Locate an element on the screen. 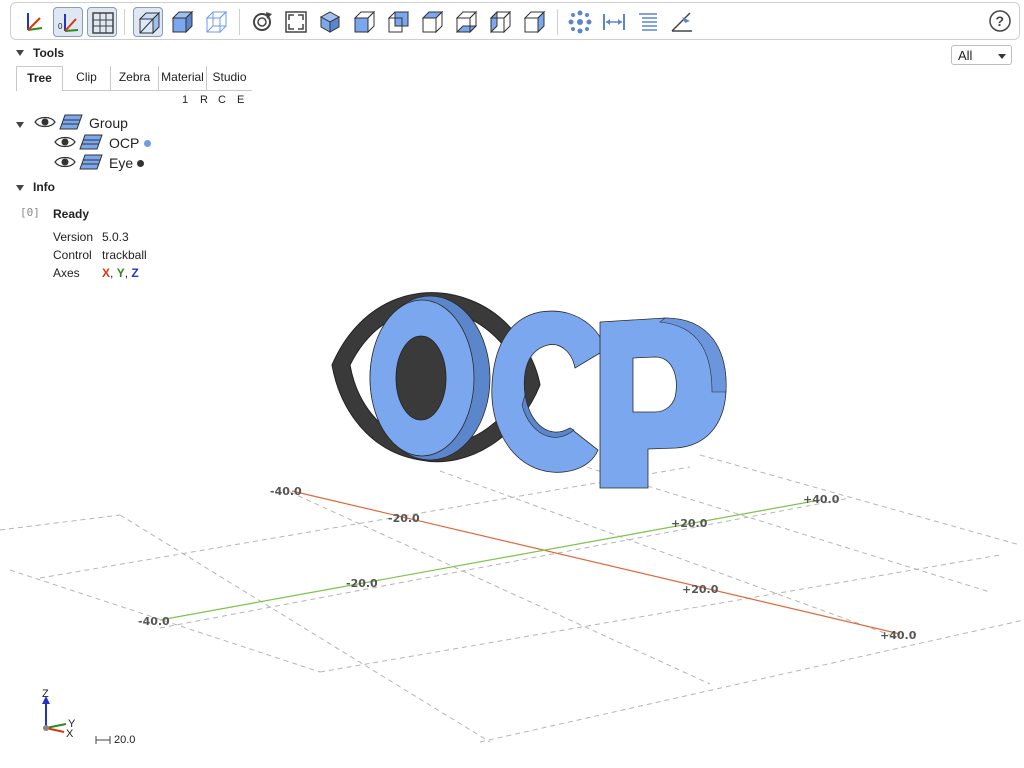 This screenshot has height=768, width=1024. info-status: Ready is located at coordinates (71, 214).